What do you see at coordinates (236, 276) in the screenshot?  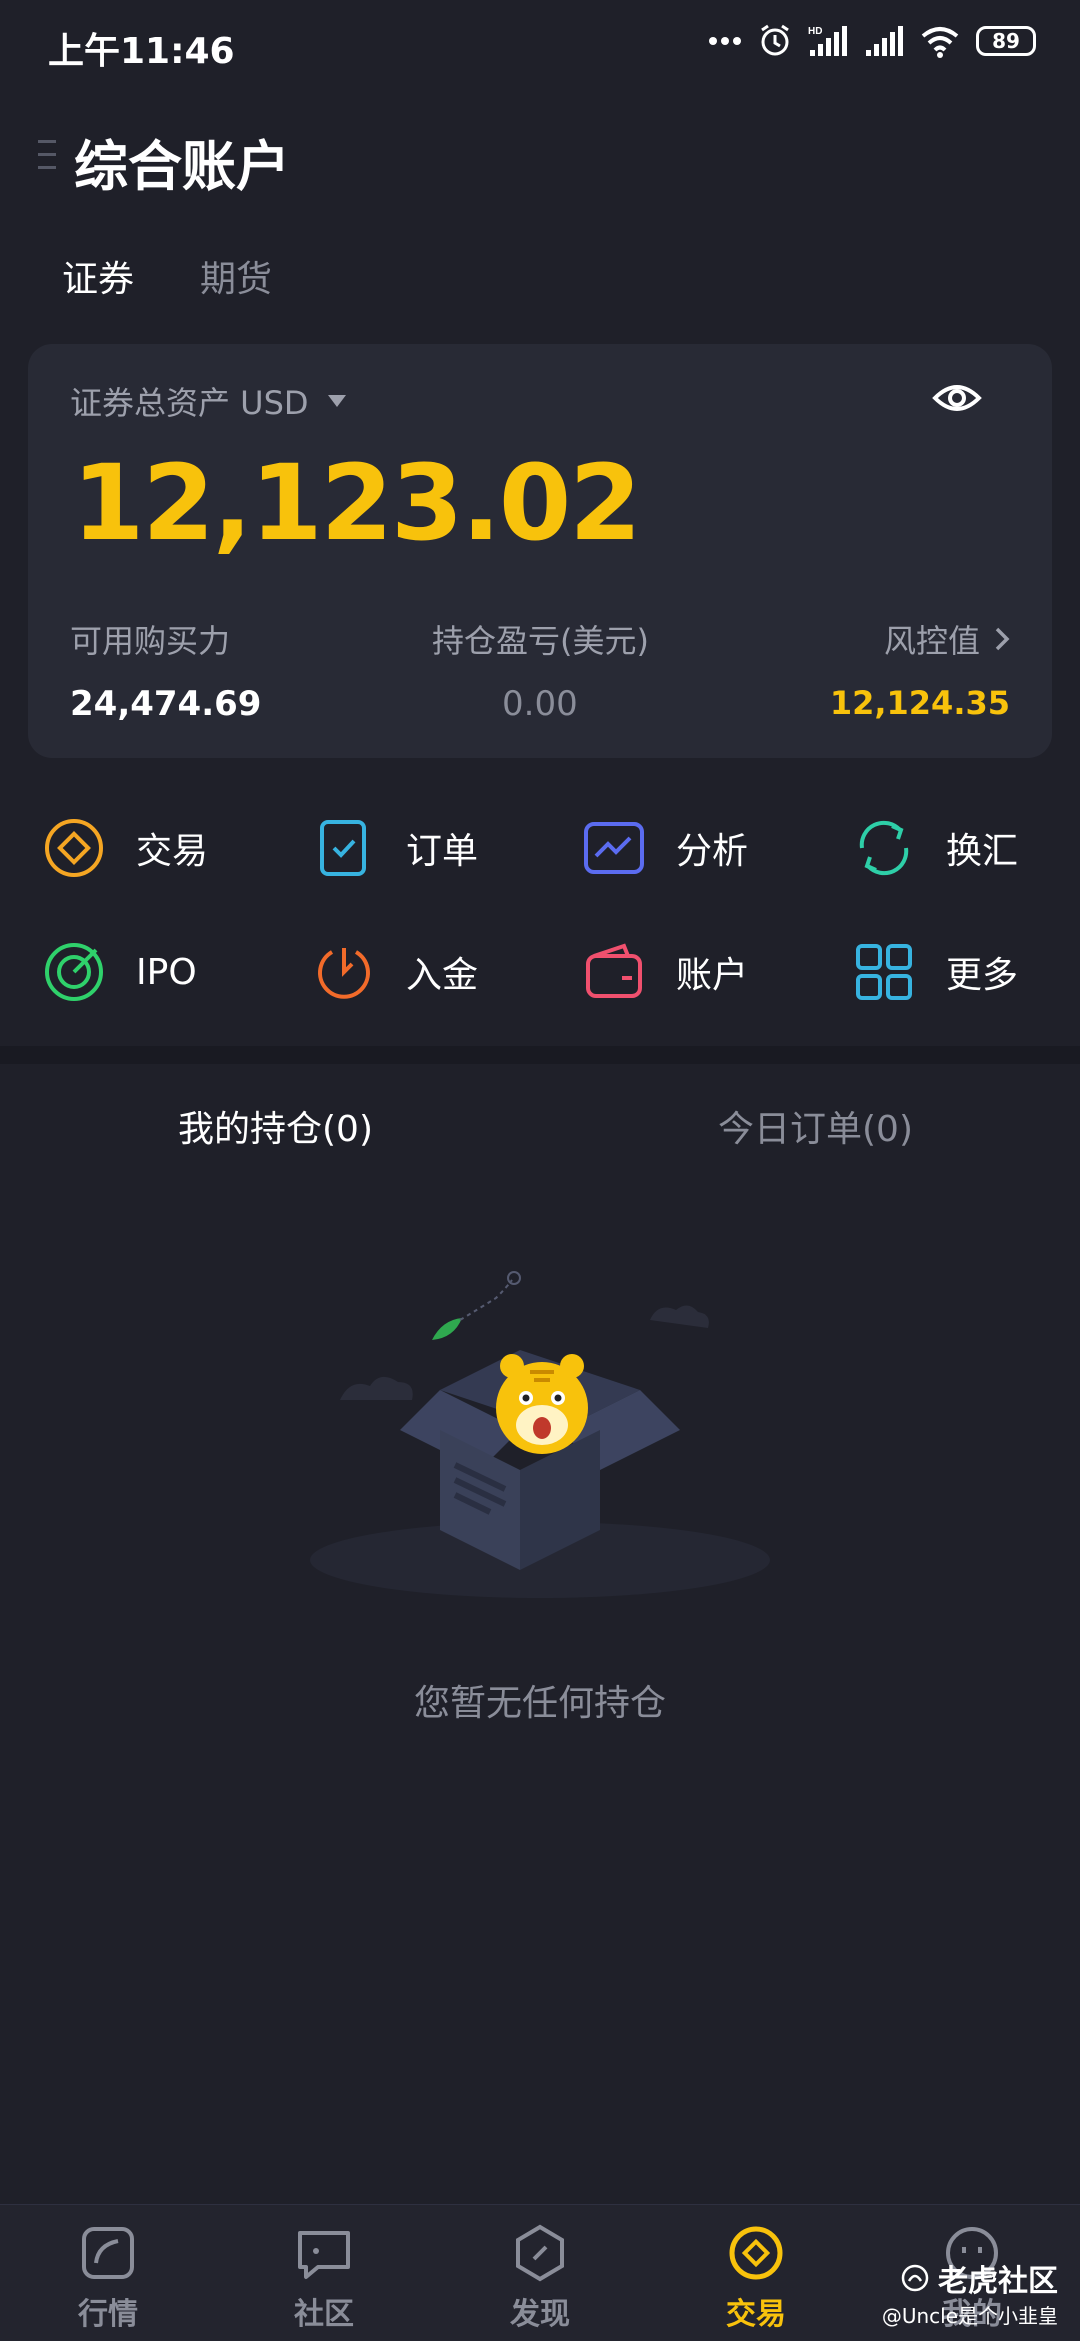 I see `tab-futures: 期货` at bounding box center [236, 276].